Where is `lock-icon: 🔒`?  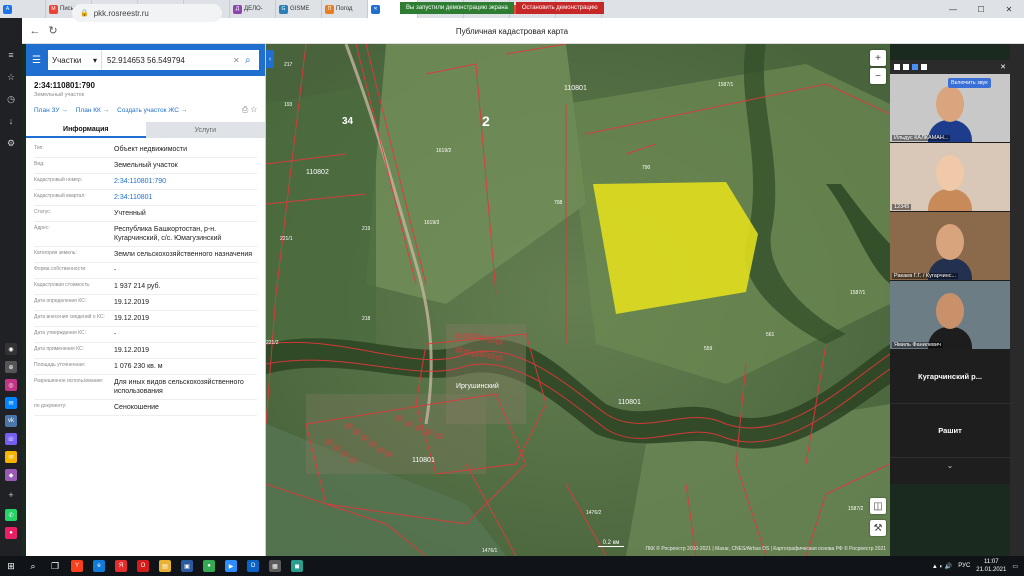 lock-icon: 🔒 is located at coordinates (84, 13).